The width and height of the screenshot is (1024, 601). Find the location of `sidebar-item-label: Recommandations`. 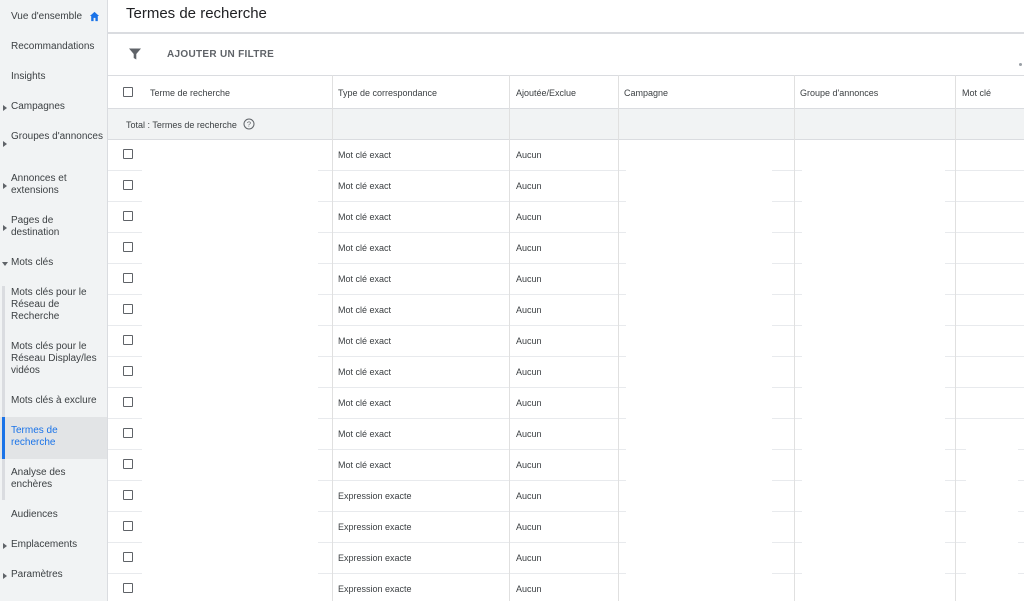

sidebar-item-label: Recommandations is located at coordinates (53, 46).